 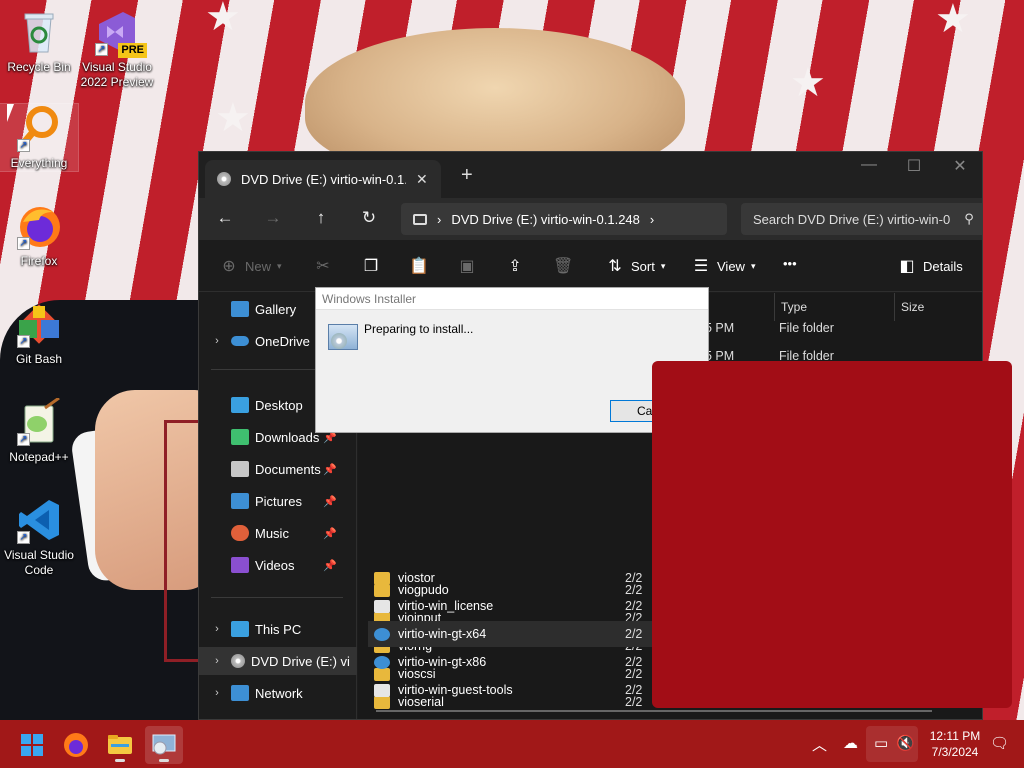 What do you see at coordinates (371, 266) in the screenshot?
I see `copy-button: ❐` at bounding box center [371, 266].